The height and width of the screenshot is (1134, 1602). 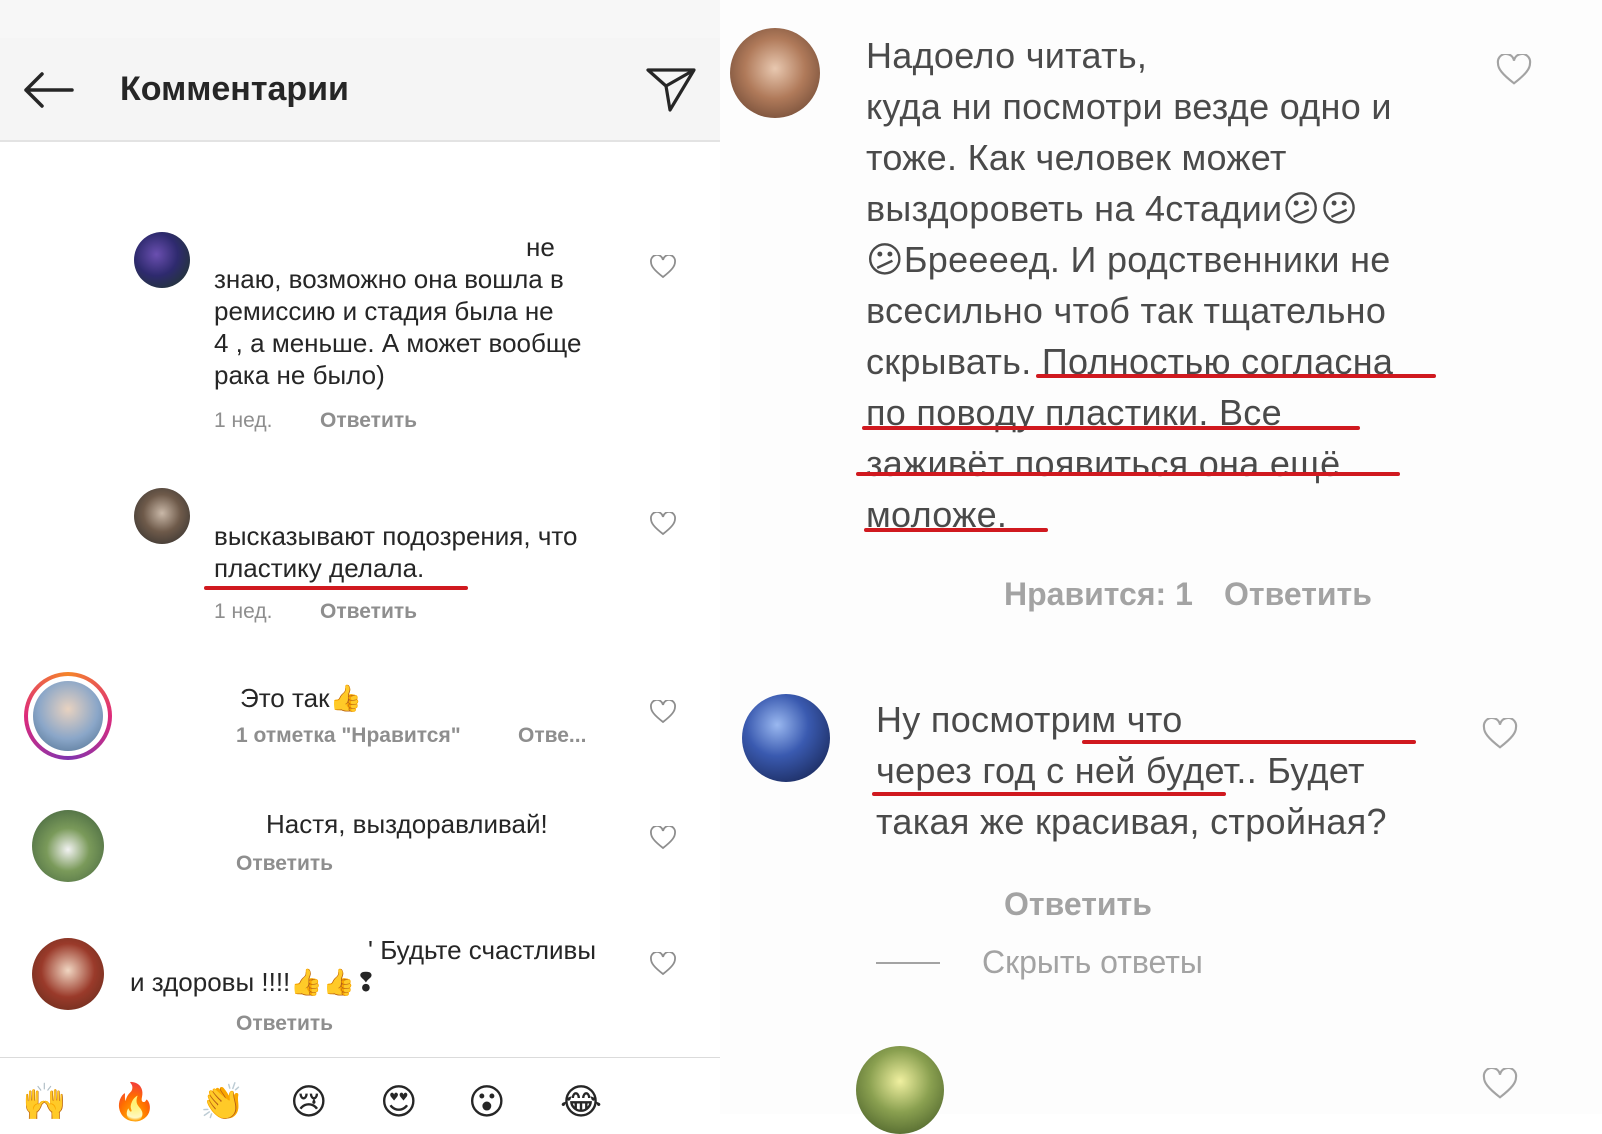 I want to click on emoji-surprised: 😮, so click(x=487, y=1102).